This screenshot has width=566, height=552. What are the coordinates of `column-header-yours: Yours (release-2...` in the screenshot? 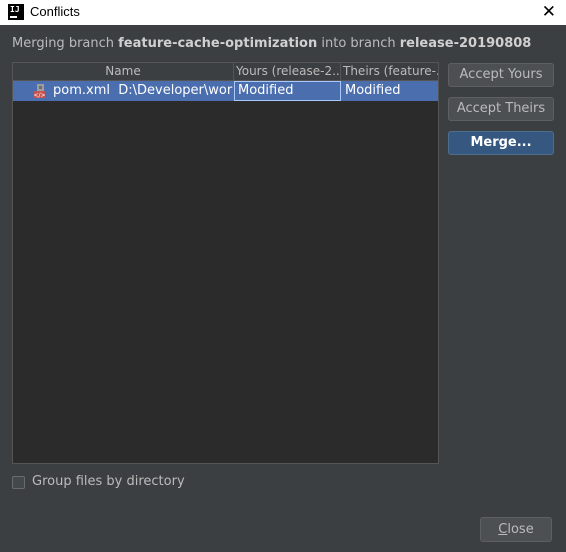 It's located at (287, 71).